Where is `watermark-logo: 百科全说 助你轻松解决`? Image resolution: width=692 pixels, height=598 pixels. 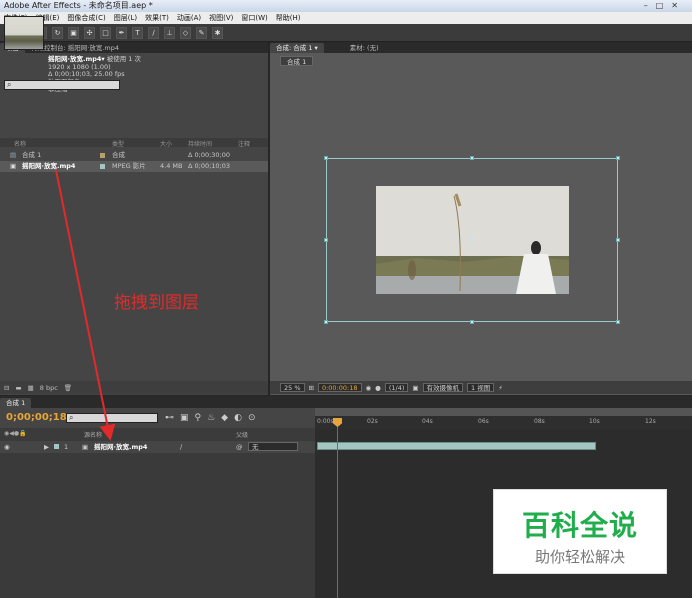 watermark-logo: 百科全说 助你轻松解决 is located at coordinates (580, 531).